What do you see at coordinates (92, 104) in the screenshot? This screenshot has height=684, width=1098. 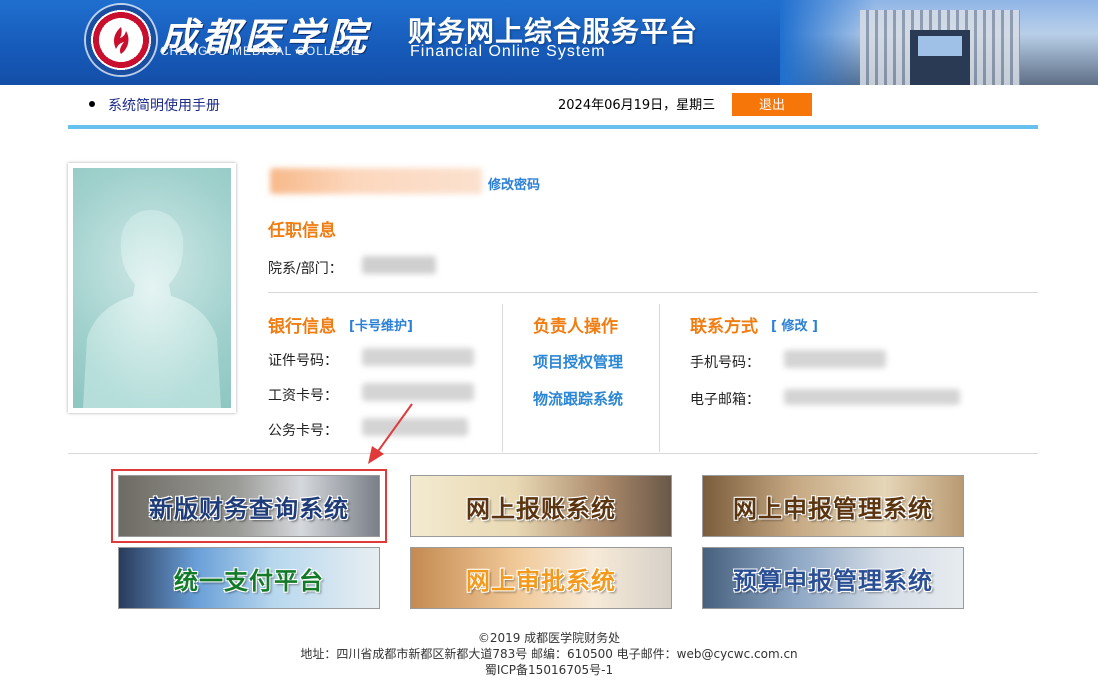 I see `bullet-icon` at bounding box center [92, 104].